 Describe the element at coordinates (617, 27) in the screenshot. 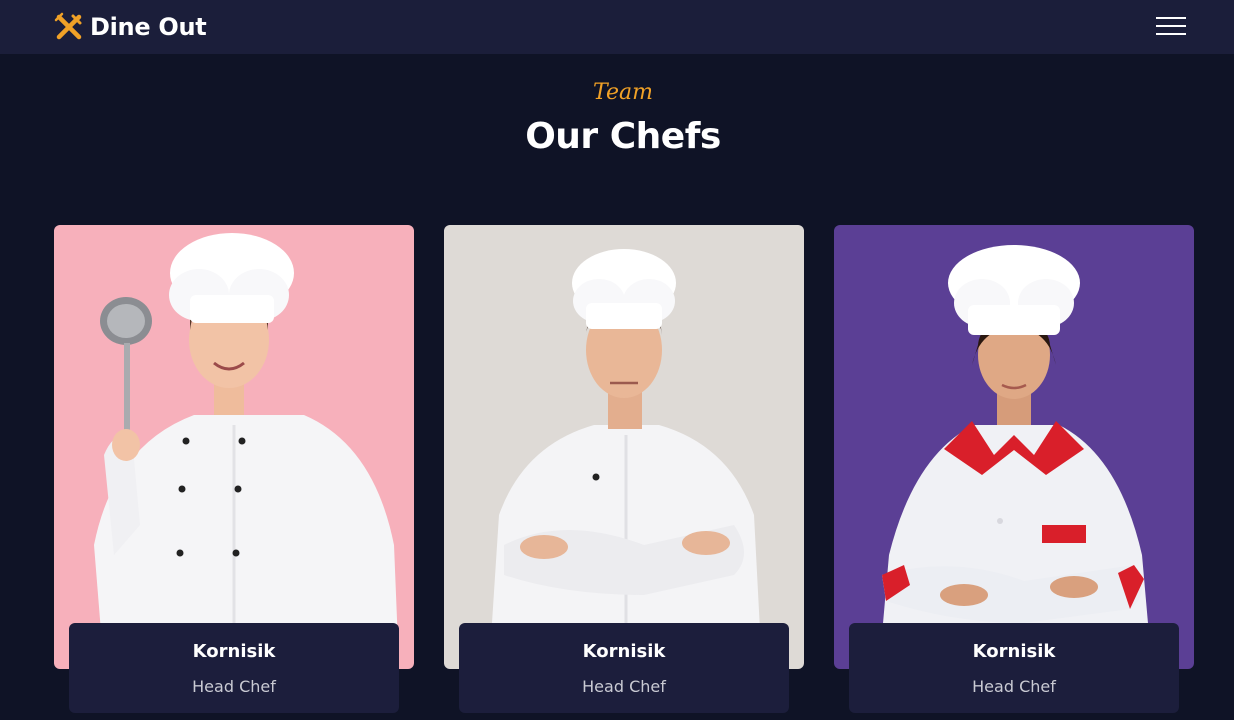

I see `navbar: Dine Out` at that location.